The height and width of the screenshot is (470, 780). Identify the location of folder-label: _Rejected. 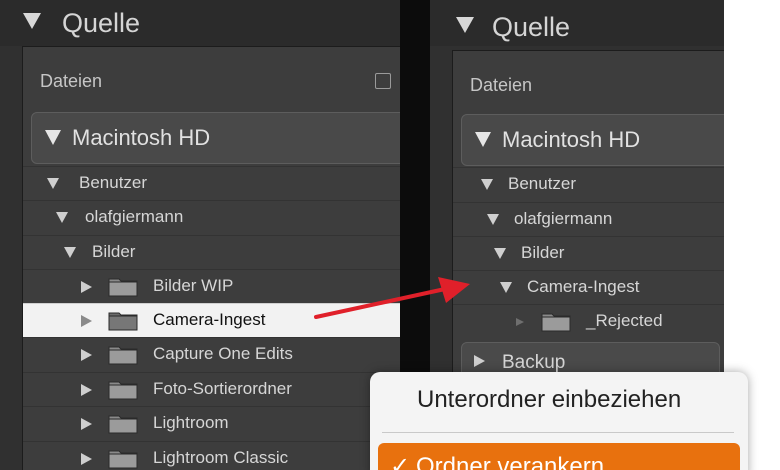
(624, 320).